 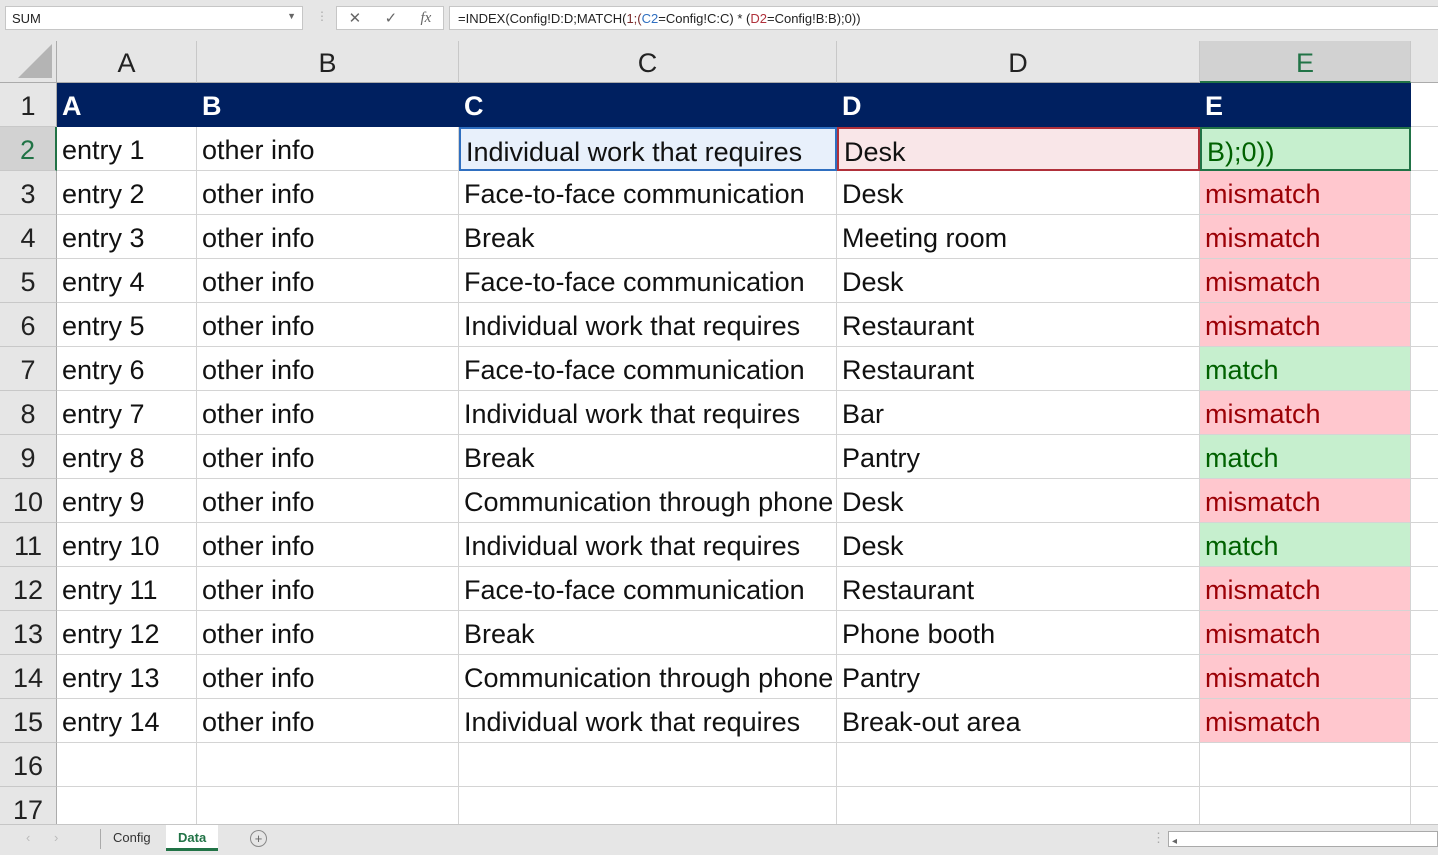 What do you see at coordinates (1018, 501) in the screenshot?
I see `cell-d10: Desk` at bounding box center [1018, 501].